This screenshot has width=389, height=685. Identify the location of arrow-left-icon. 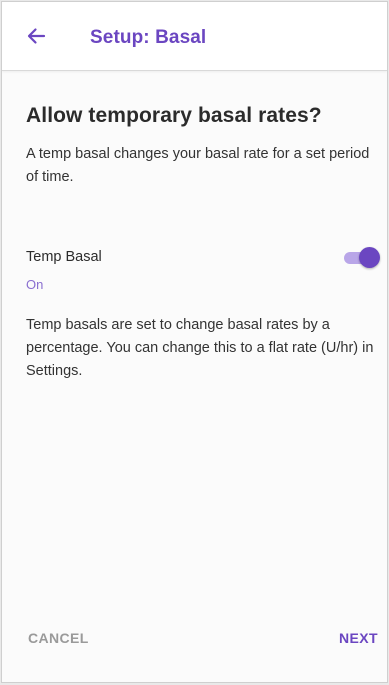
(36, 36).